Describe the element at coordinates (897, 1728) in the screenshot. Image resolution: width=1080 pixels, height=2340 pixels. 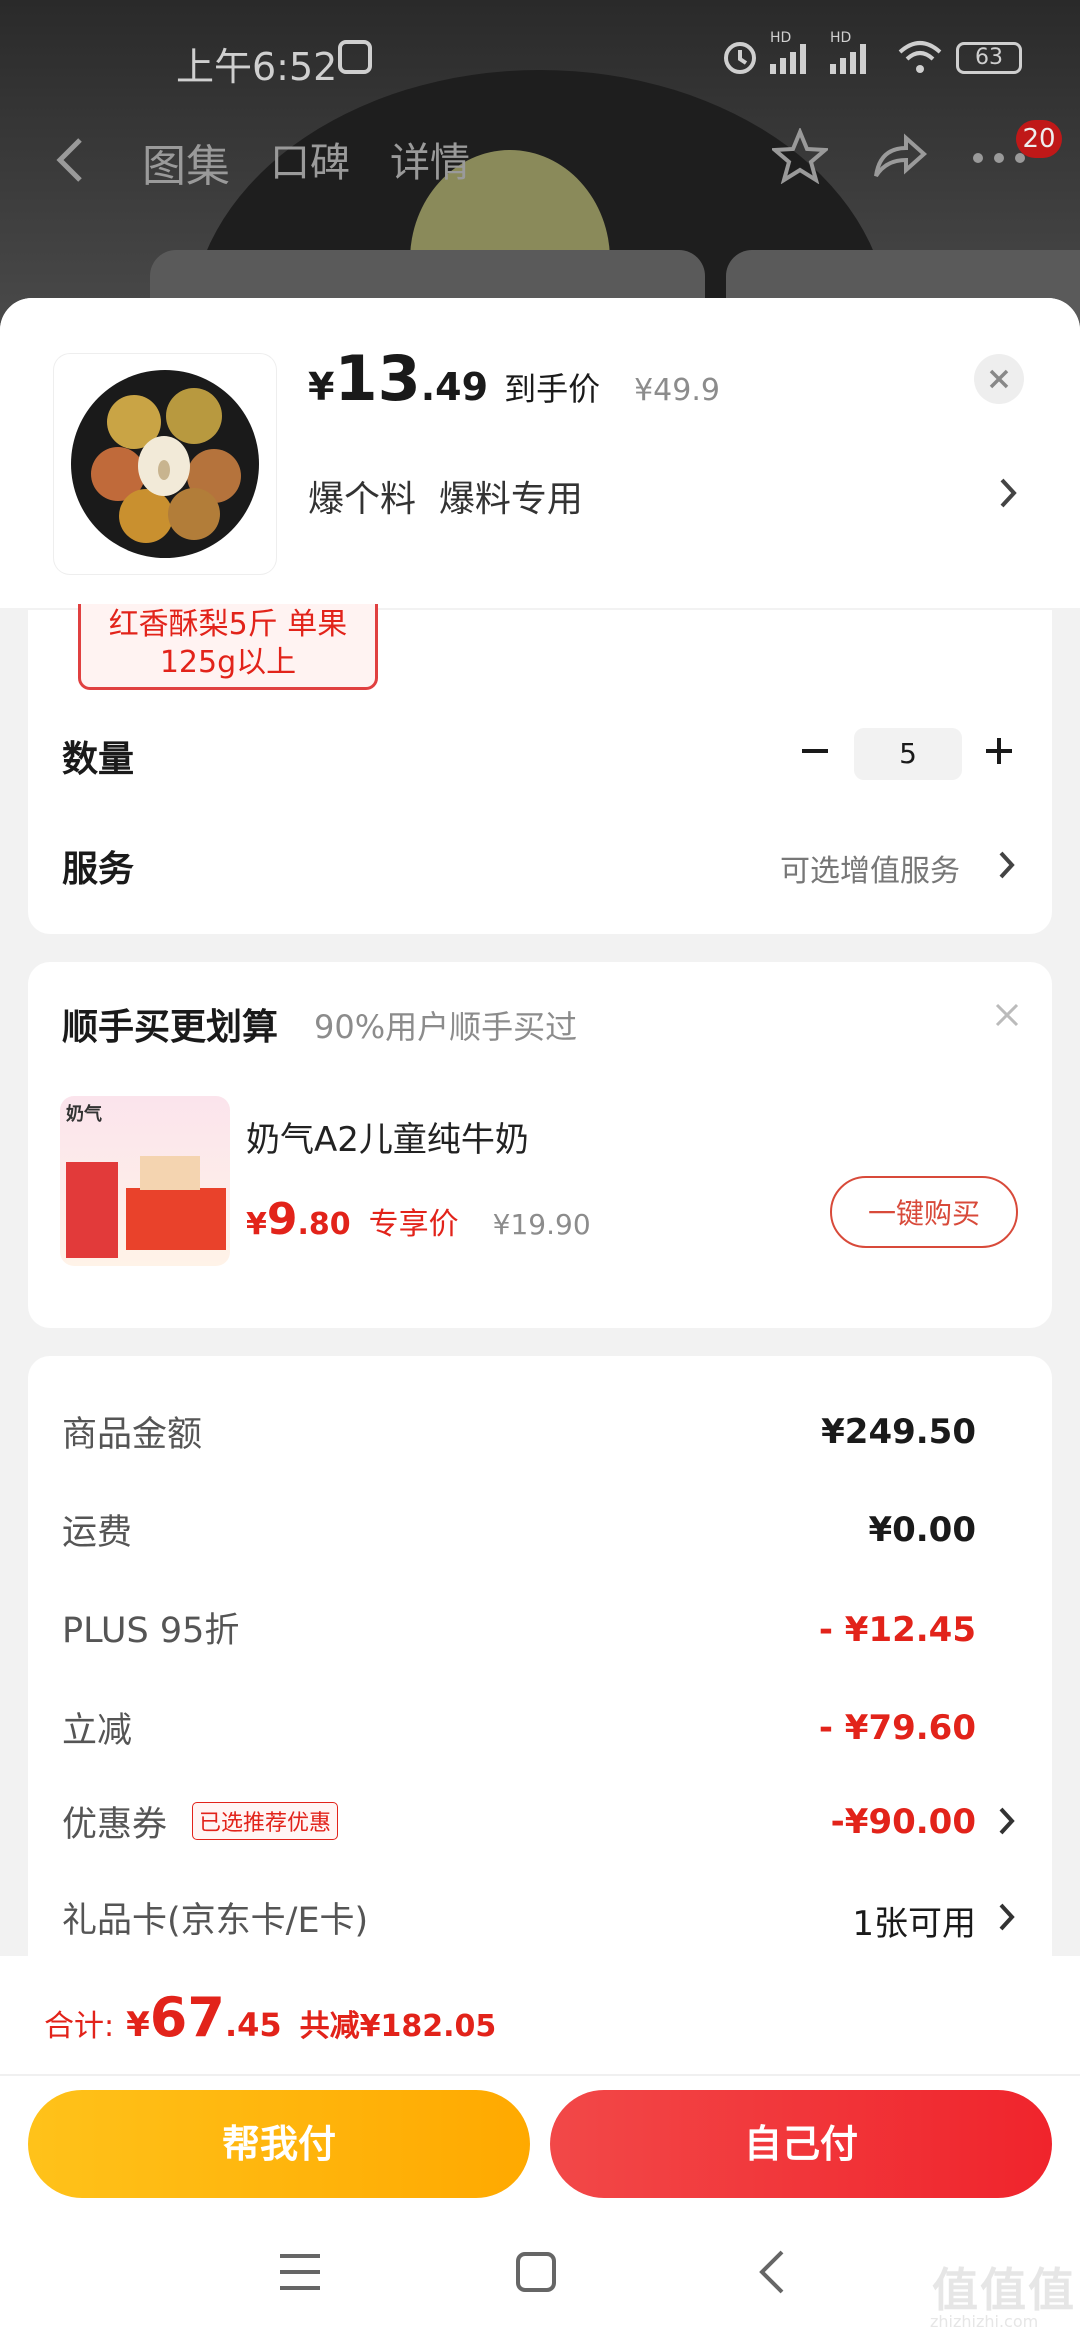
I see `summary-row-value: - ¥79.60` at that location.